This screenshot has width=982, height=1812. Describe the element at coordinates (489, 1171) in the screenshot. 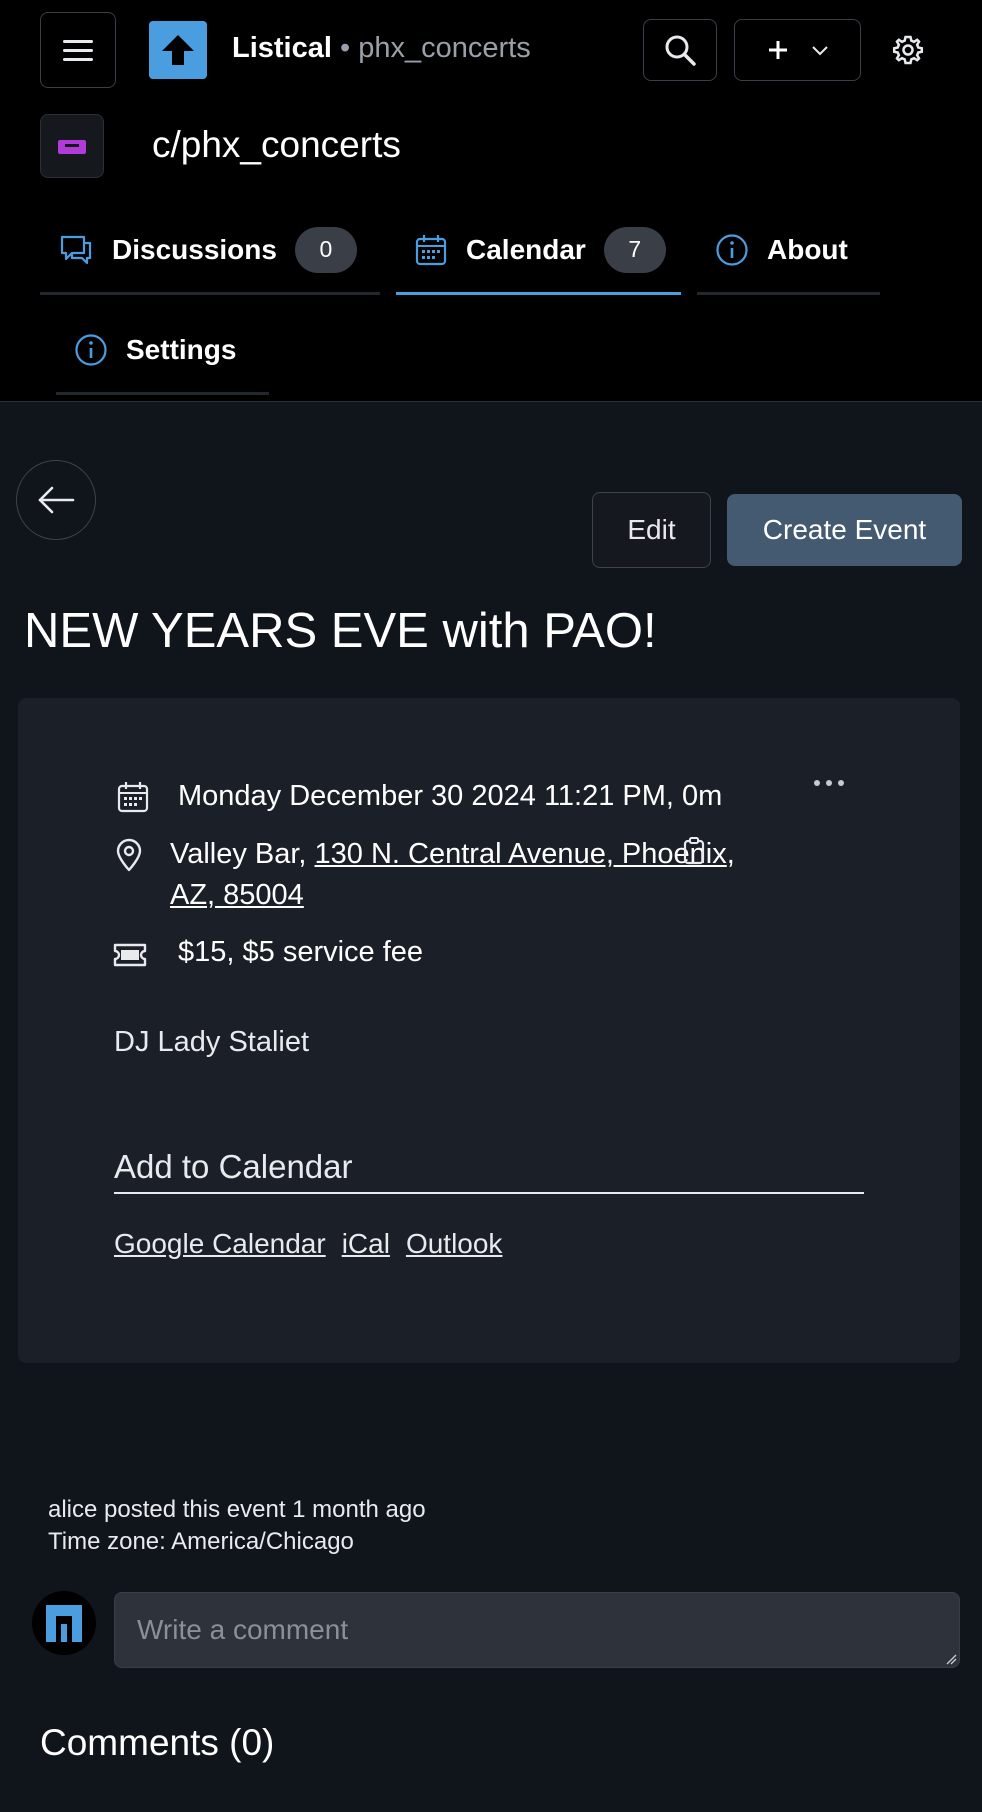

I see `add-to-calendar-heading: Add to Calendar` at that location.